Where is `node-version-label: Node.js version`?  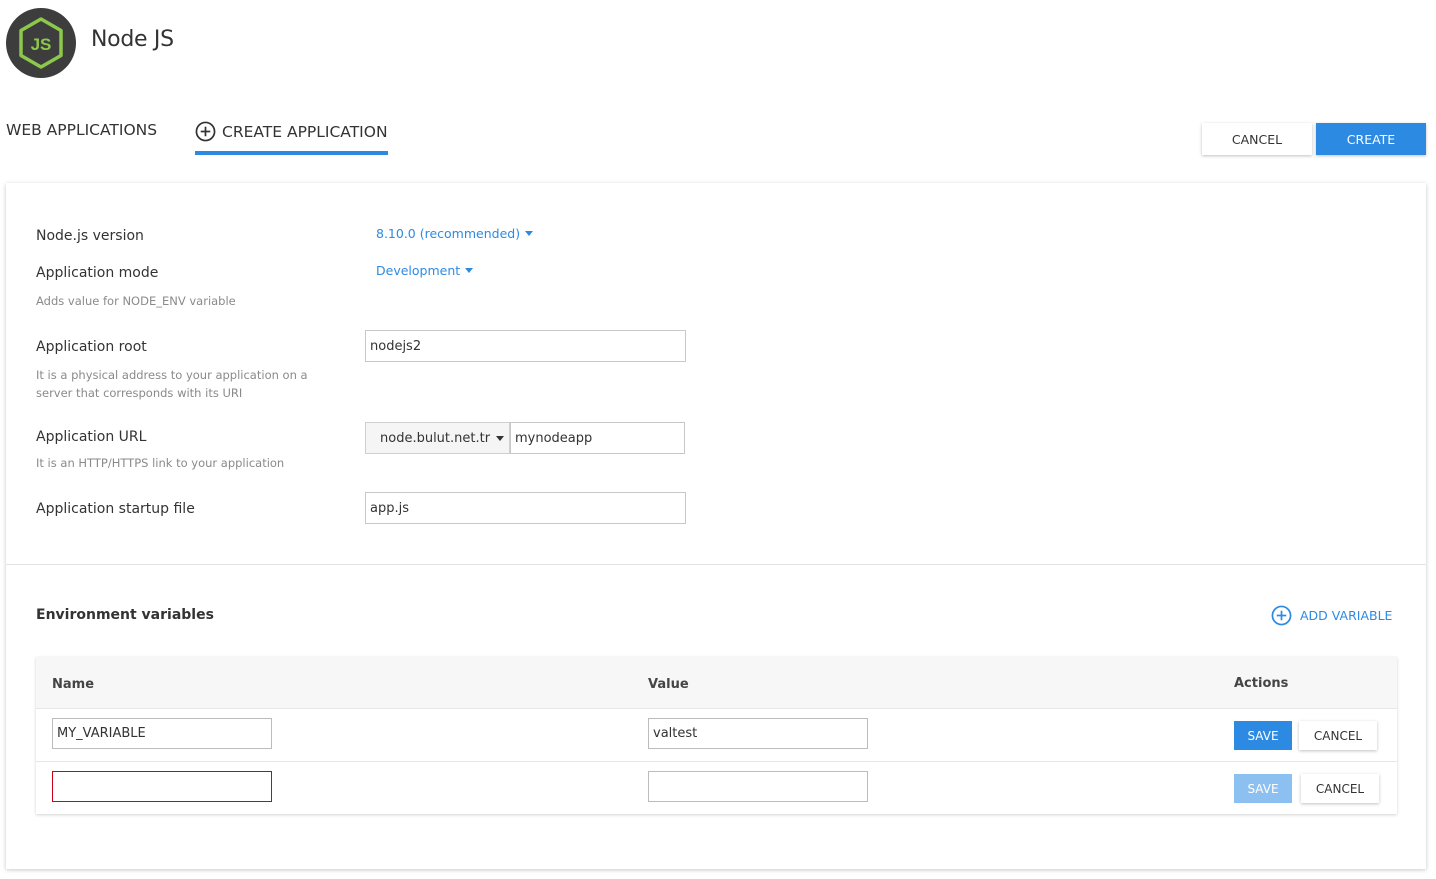
node-version-label: Node.js version is located at coordinates (90, 236).